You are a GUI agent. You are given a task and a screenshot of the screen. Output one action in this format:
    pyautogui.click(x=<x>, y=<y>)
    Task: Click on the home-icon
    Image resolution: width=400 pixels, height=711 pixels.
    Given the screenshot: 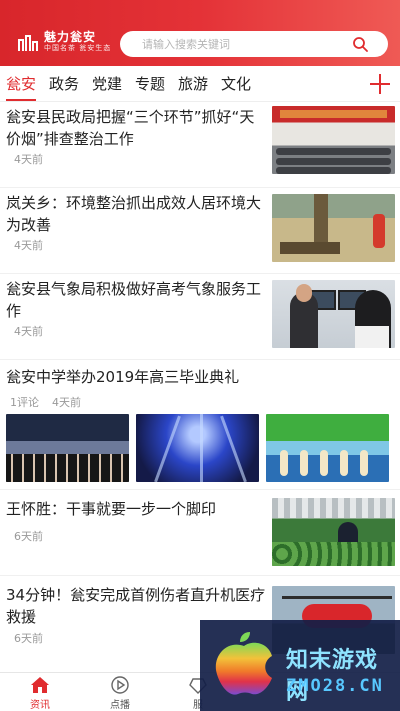 What is the action you would take?
    pyautogui.click(x=40, y=685)
    